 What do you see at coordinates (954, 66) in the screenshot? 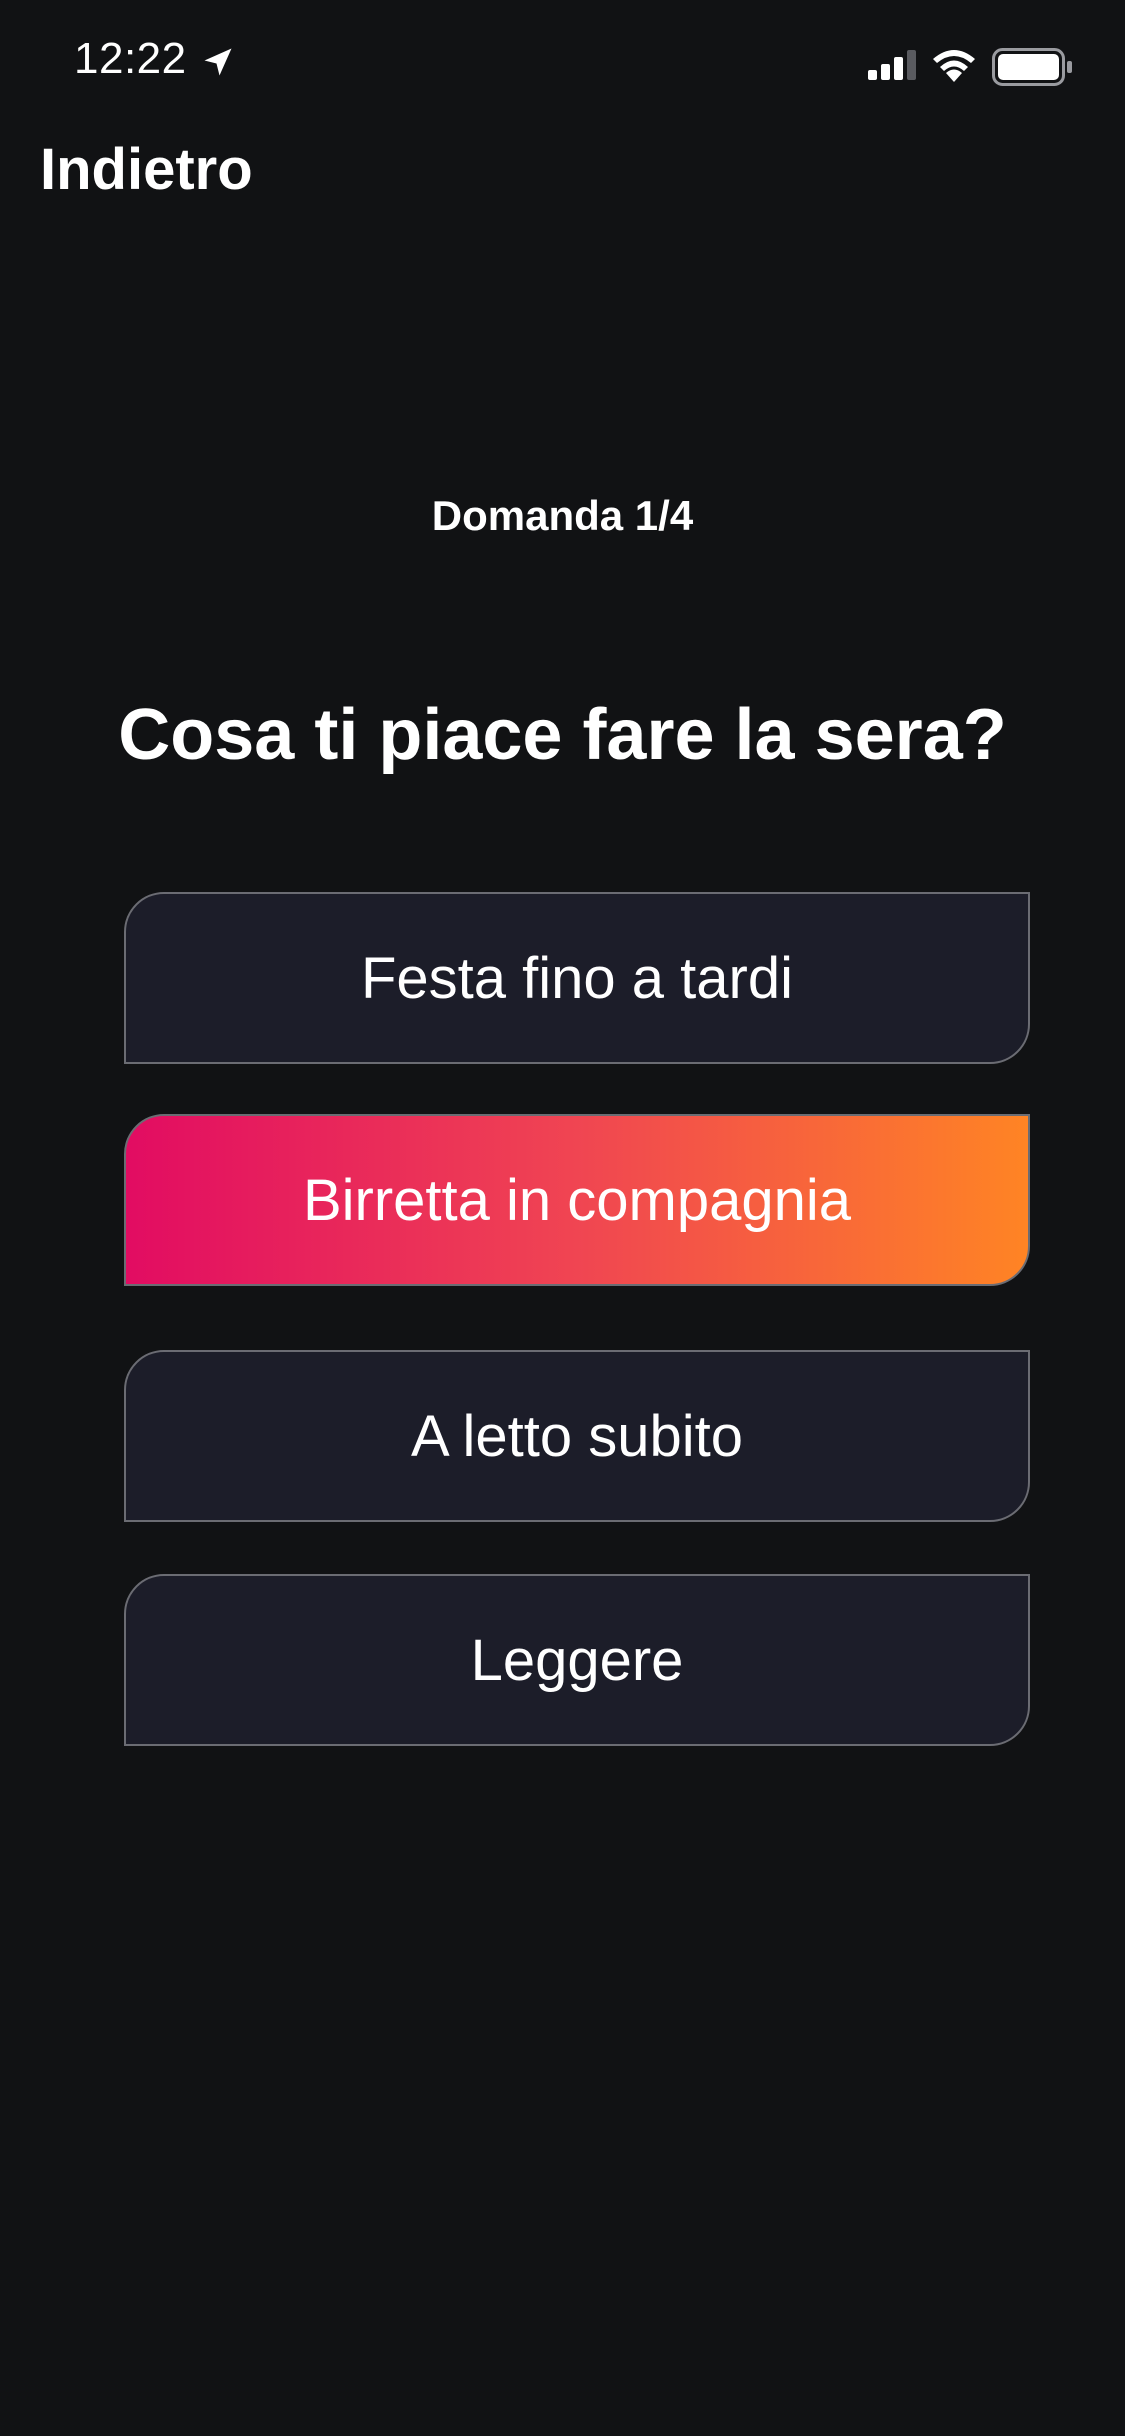
I see `wifi-icon` at bounding box center [954, 66].